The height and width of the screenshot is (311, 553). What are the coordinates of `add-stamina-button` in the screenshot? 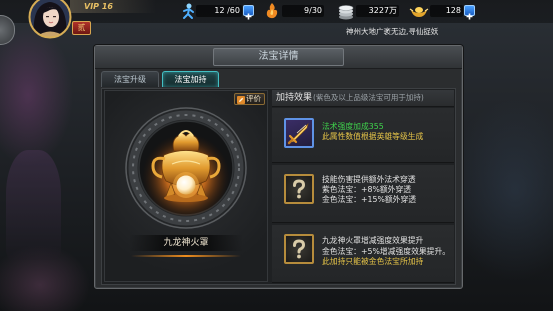 It's located at (248, 12).